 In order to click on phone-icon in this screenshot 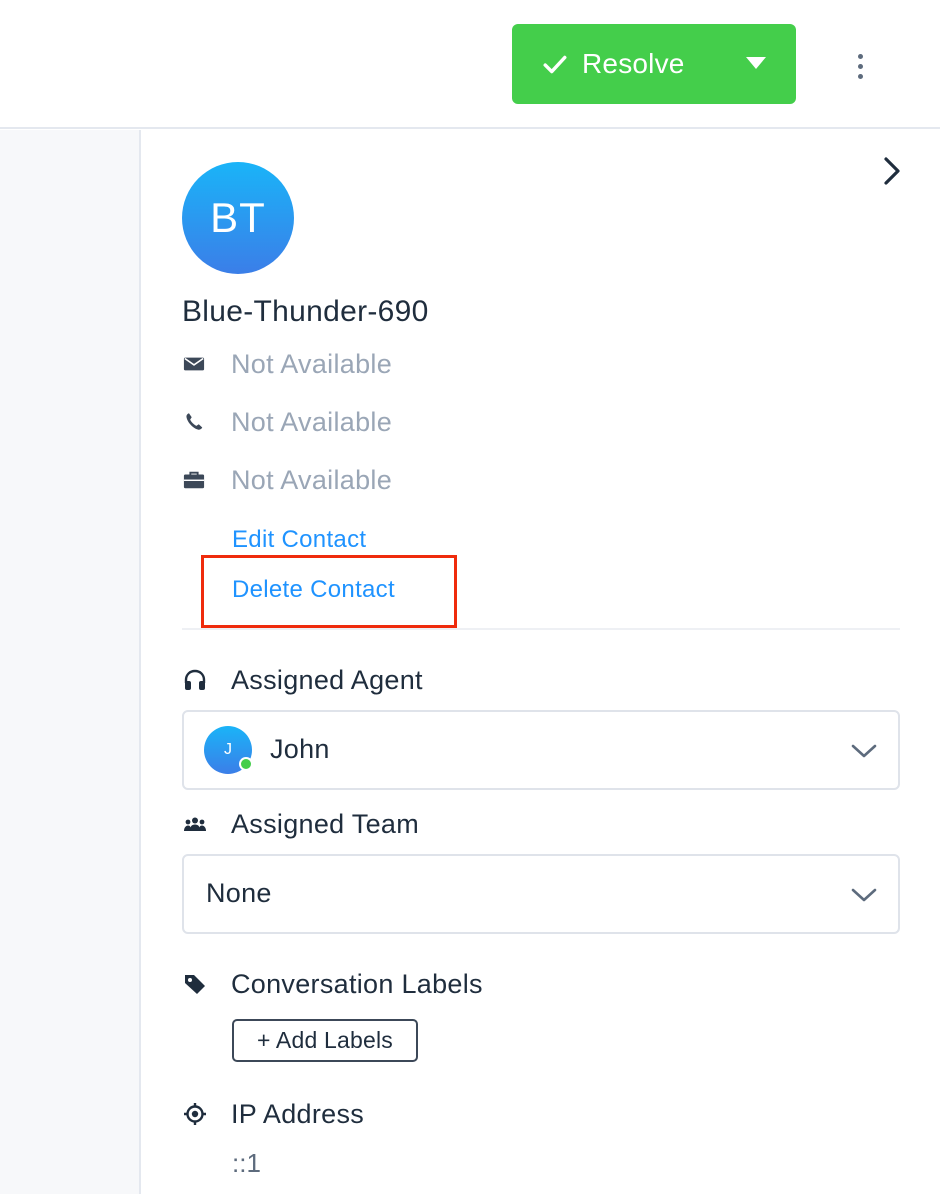, I will do `click(194, 422)`.